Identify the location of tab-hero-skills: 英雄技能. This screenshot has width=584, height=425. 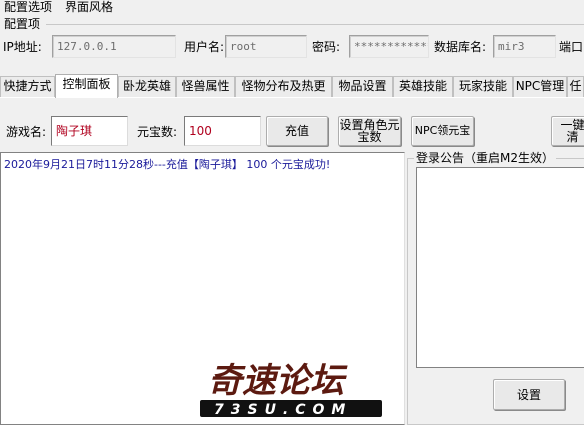
(423, 86).